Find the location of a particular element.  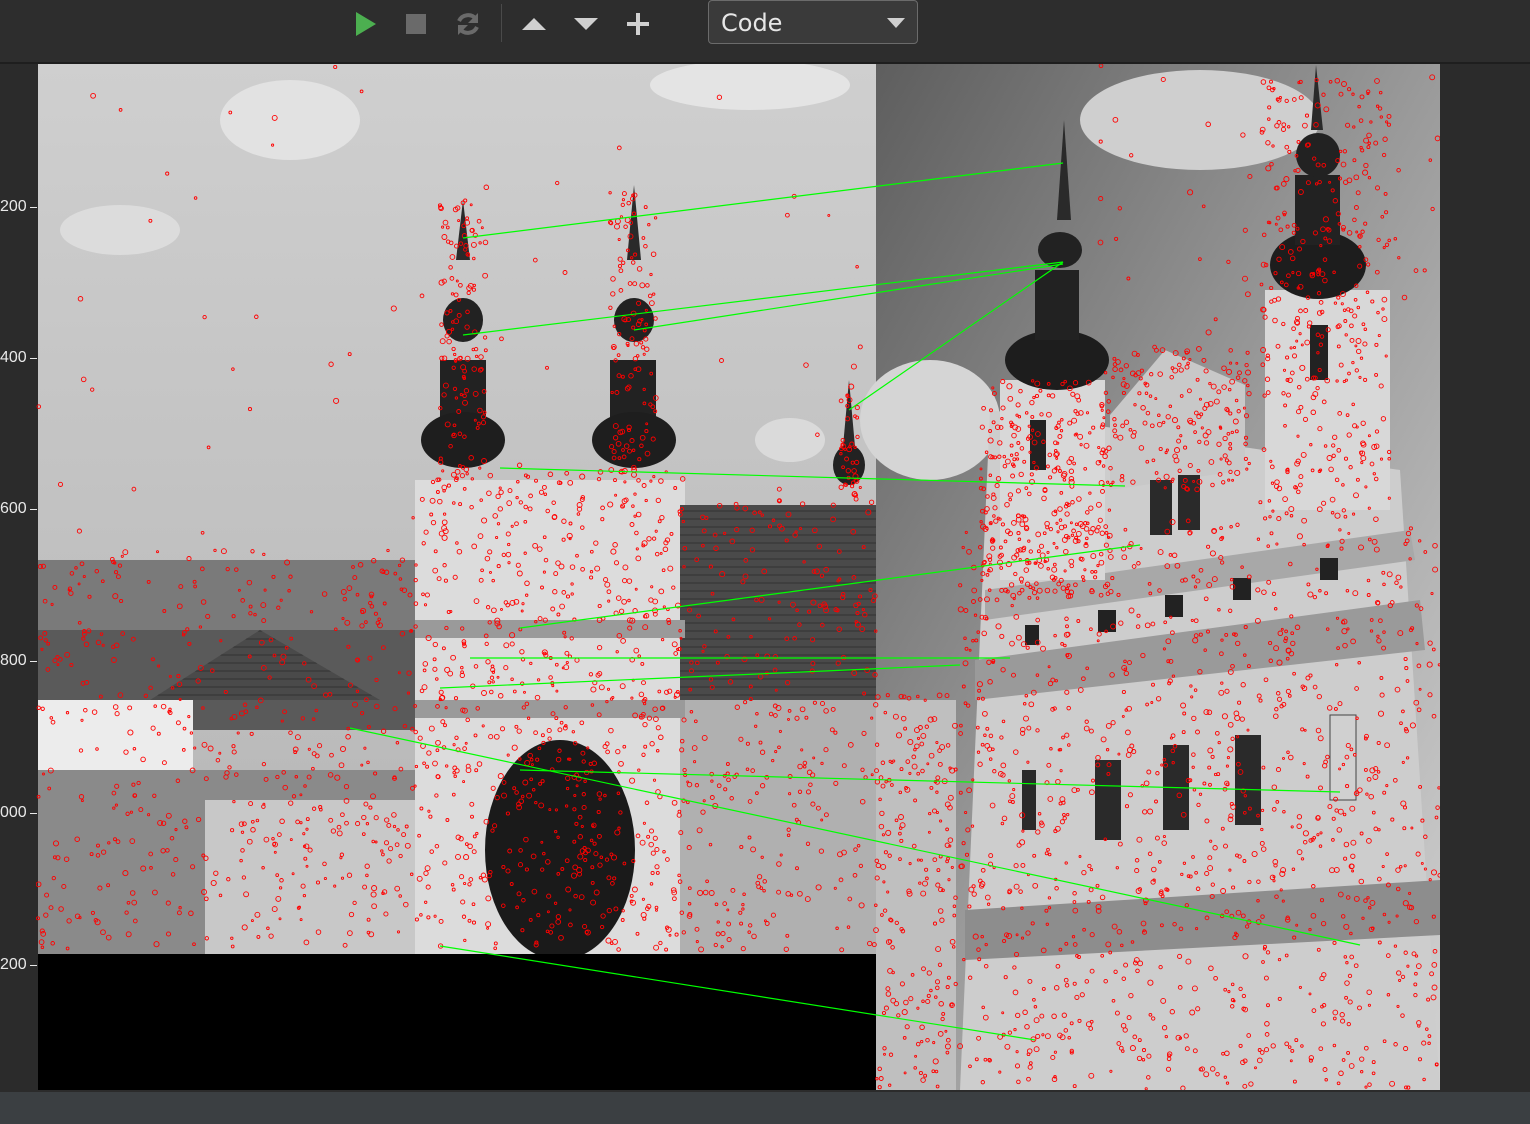

move-up-button is located at coordinates (534, 24).